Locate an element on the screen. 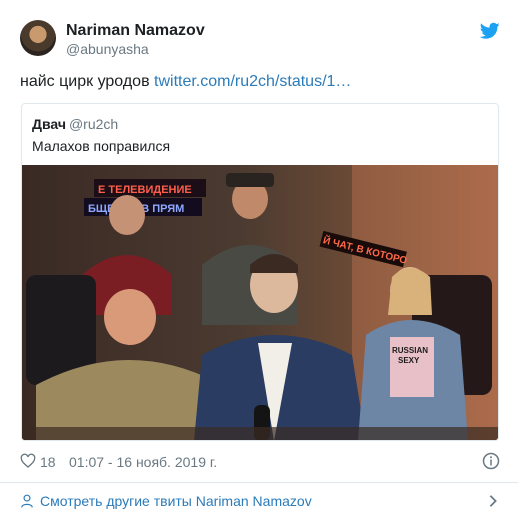 This screenshot has width=518, height=520. author-name: Nariman Namazov is located at coordinates (135, 31).